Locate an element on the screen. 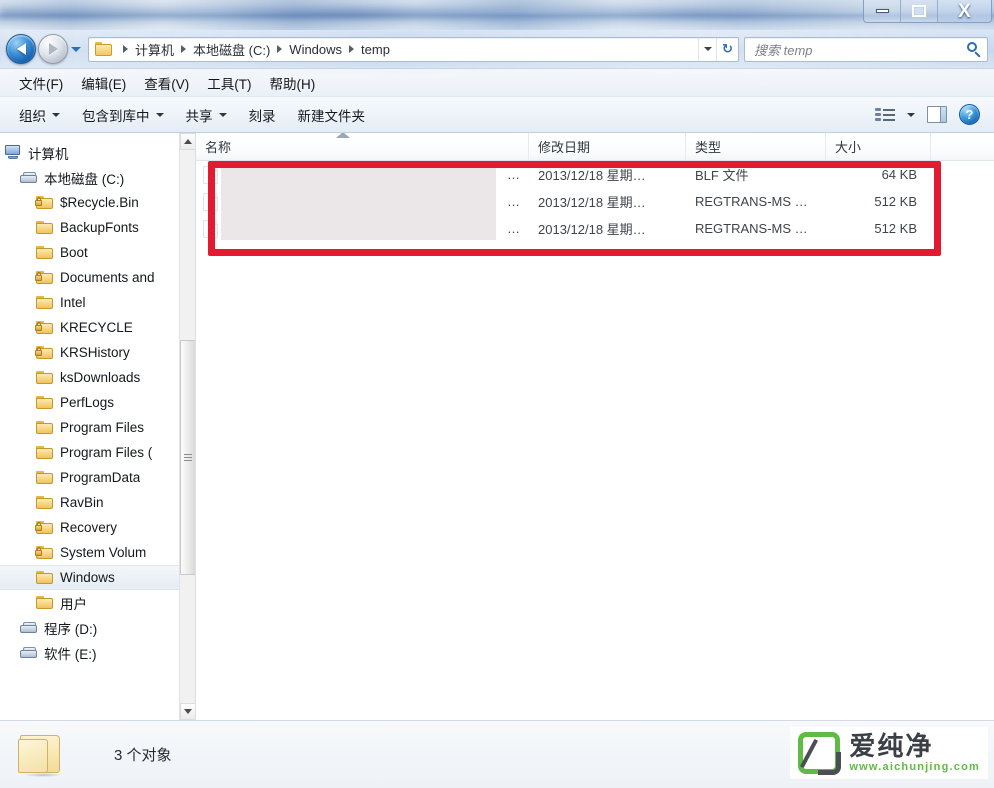 The width and height of the screenshot is (994, 788). sidebar-item-label: ksDownloads is located at coordinates (100, 377).